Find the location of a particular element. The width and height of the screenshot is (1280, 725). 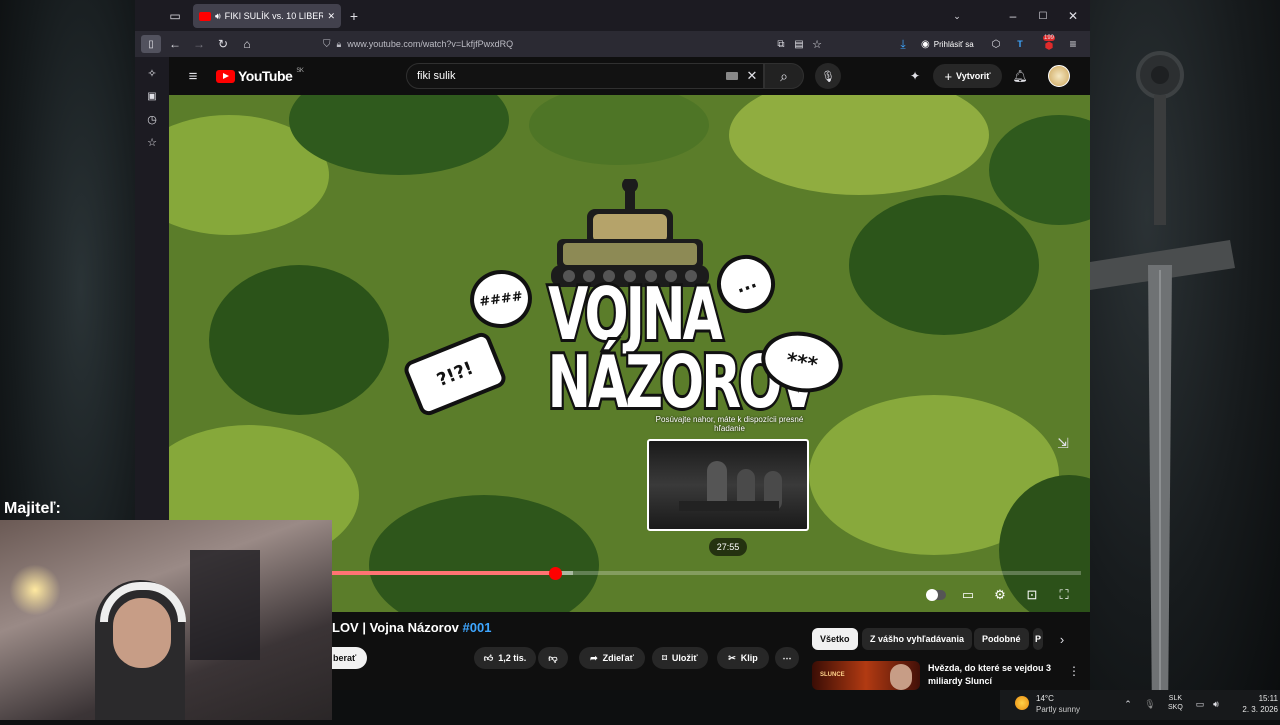

seek-preview-thumbnail is located at coordinates (728, 485).